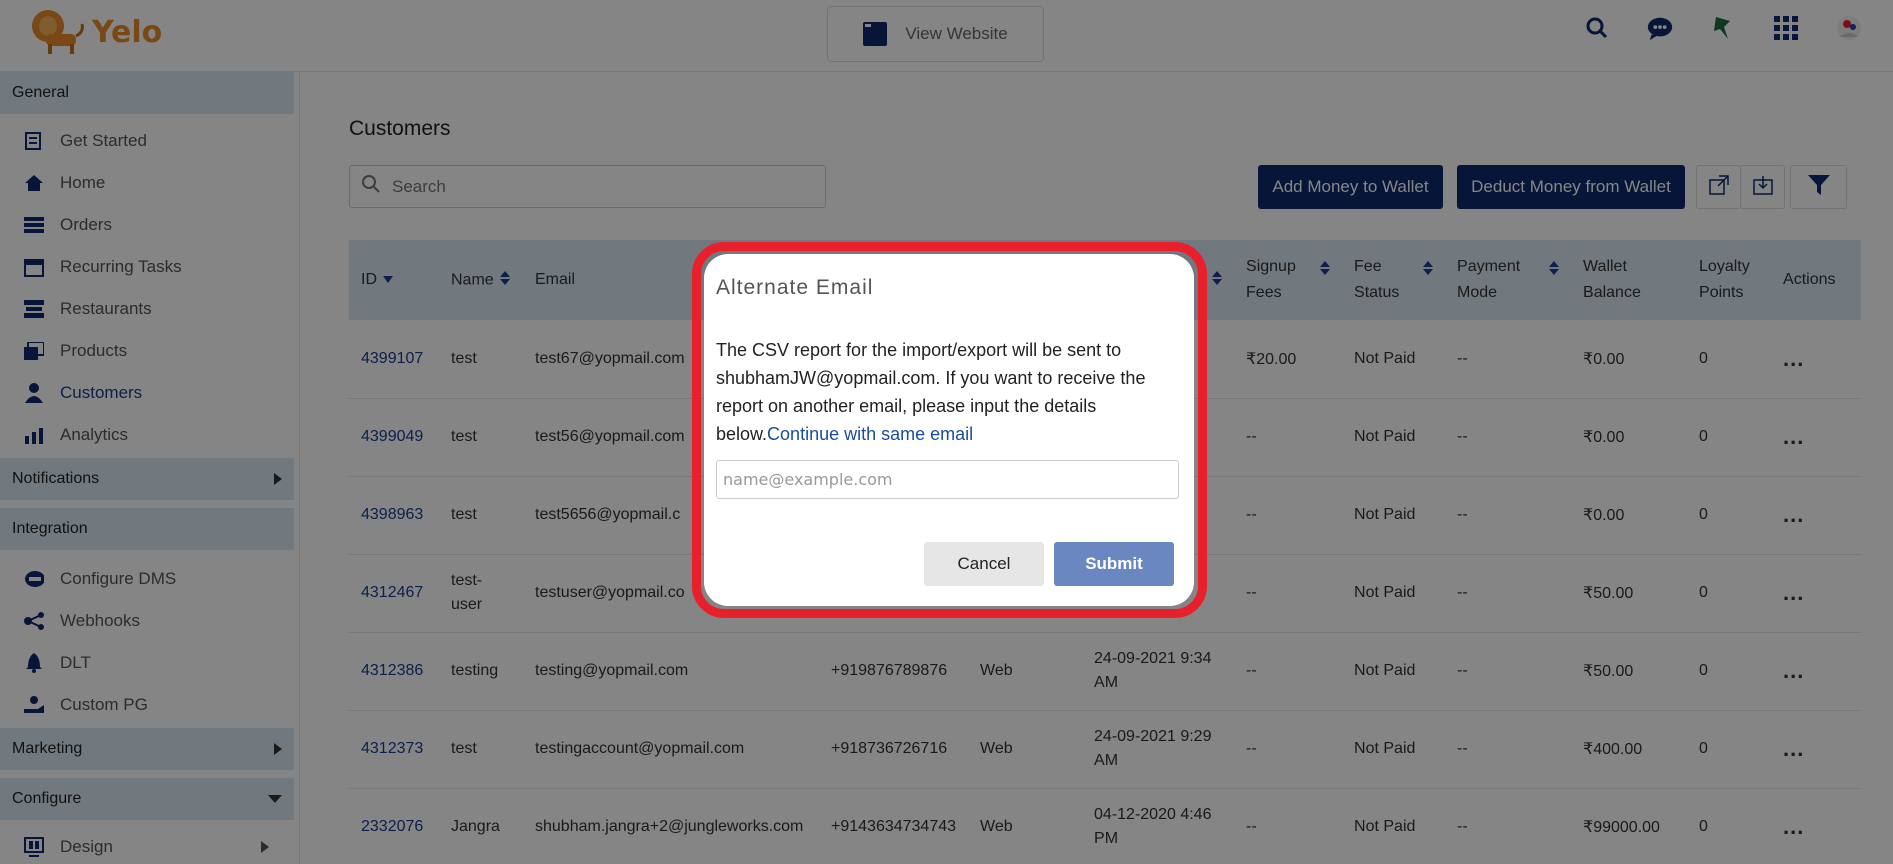 This screenshot has height=864, width=1893. What do you see at coordinates (870, 434) in the screenshot?
I see `continue-same-email-link: Continue with same email` at bounding box center [870, 434].